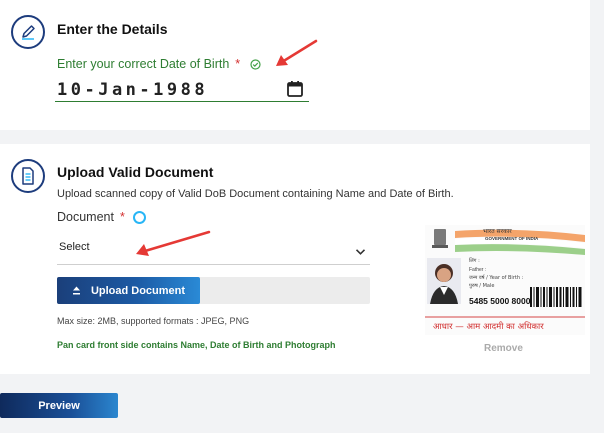 The image size is (604, 433). Describe the element at coordinates (59, 405) in the screenshot. I see `preview-button: Preview` at that location.